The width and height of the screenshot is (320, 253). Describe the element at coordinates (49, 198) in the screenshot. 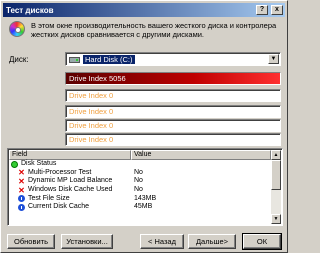

I see `field-label: Test File Size` at that location.